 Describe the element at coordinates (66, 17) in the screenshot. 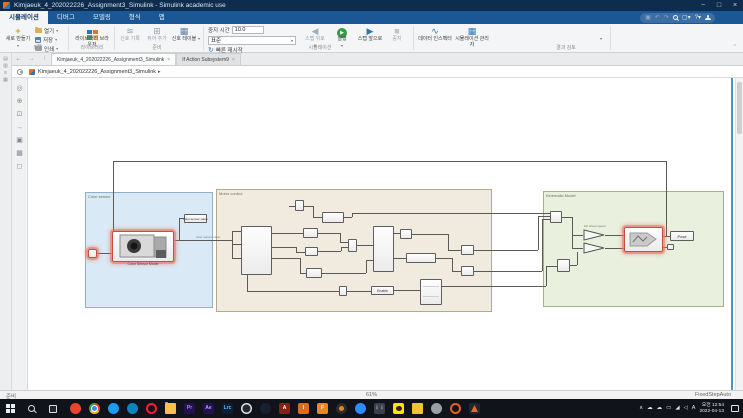

I see `tab-debug: 디버그` at that location.